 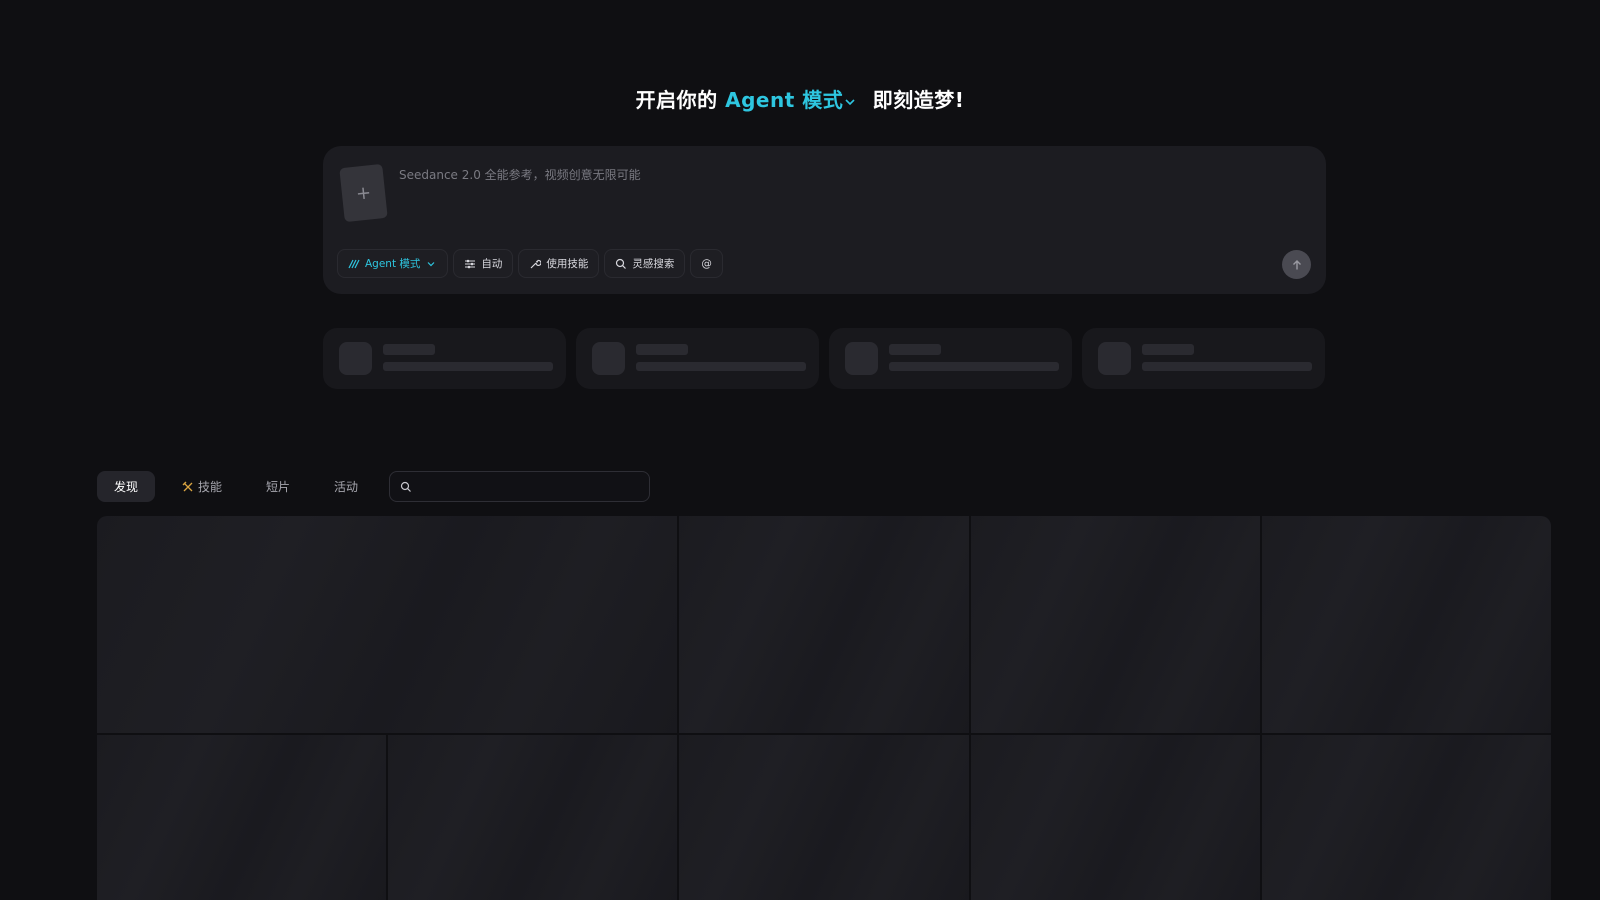 I want to click on tab-label: 短片, so click(x=278, y=487).